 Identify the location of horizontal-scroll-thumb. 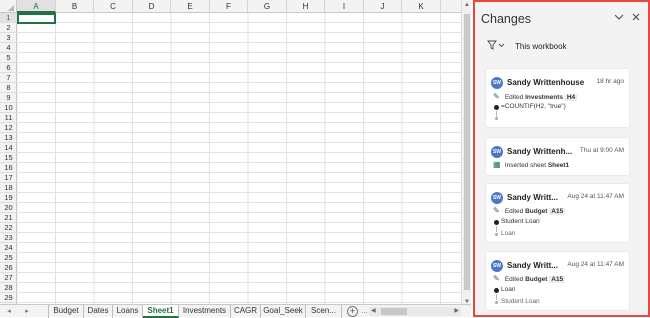
(394, 311).